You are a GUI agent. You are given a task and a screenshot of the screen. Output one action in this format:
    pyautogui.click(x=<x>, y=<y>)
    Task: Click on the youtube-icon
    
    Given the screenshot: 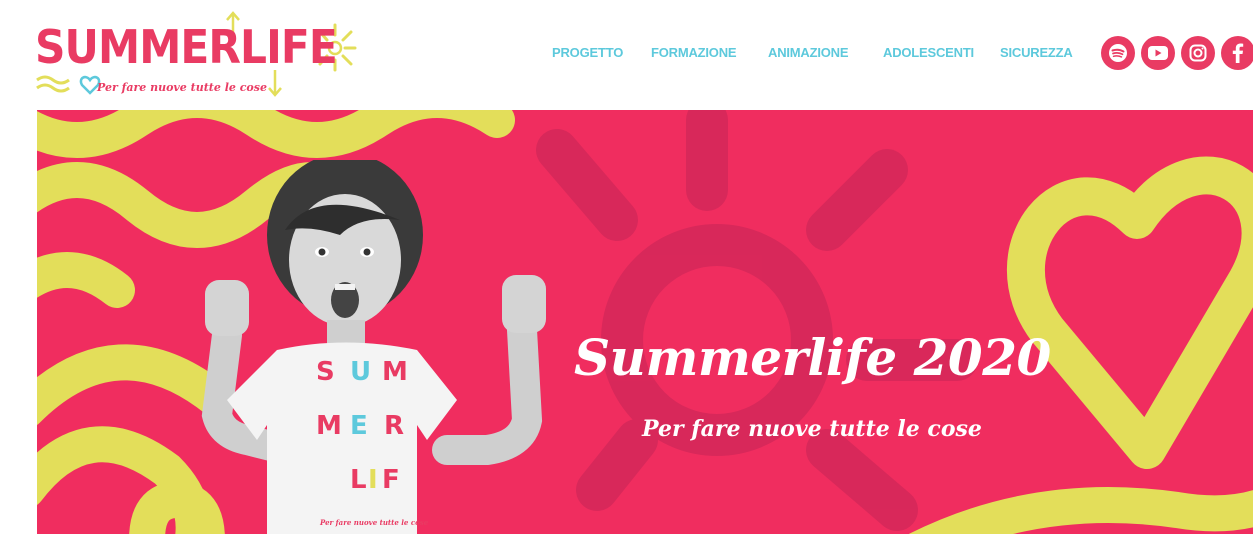 What is the action you would take?
    pyautogui.click(x=1158, y=53)
    